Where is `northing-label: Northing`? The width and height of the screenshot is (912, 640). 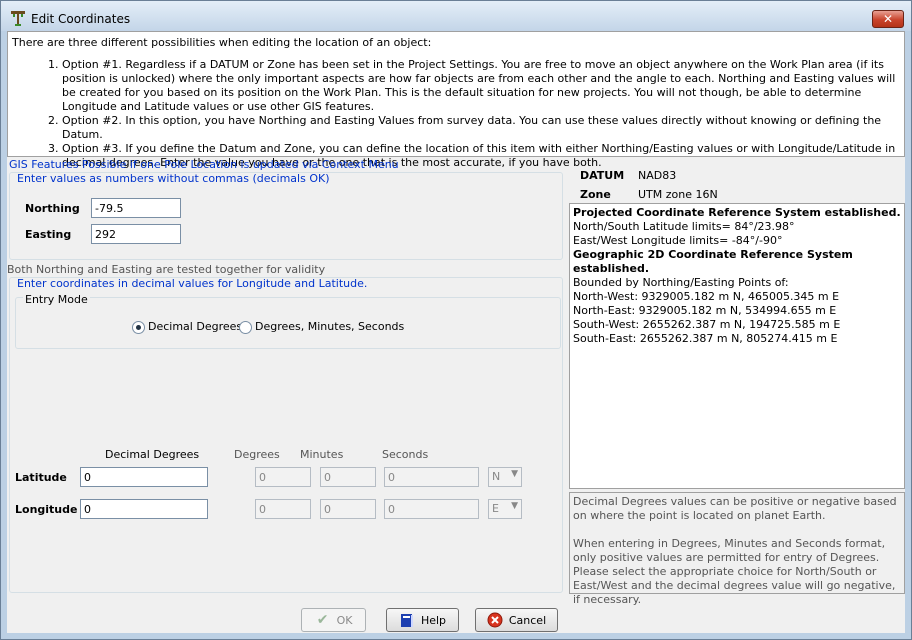 northing-label: Northing is located at coordinates (52, 208).